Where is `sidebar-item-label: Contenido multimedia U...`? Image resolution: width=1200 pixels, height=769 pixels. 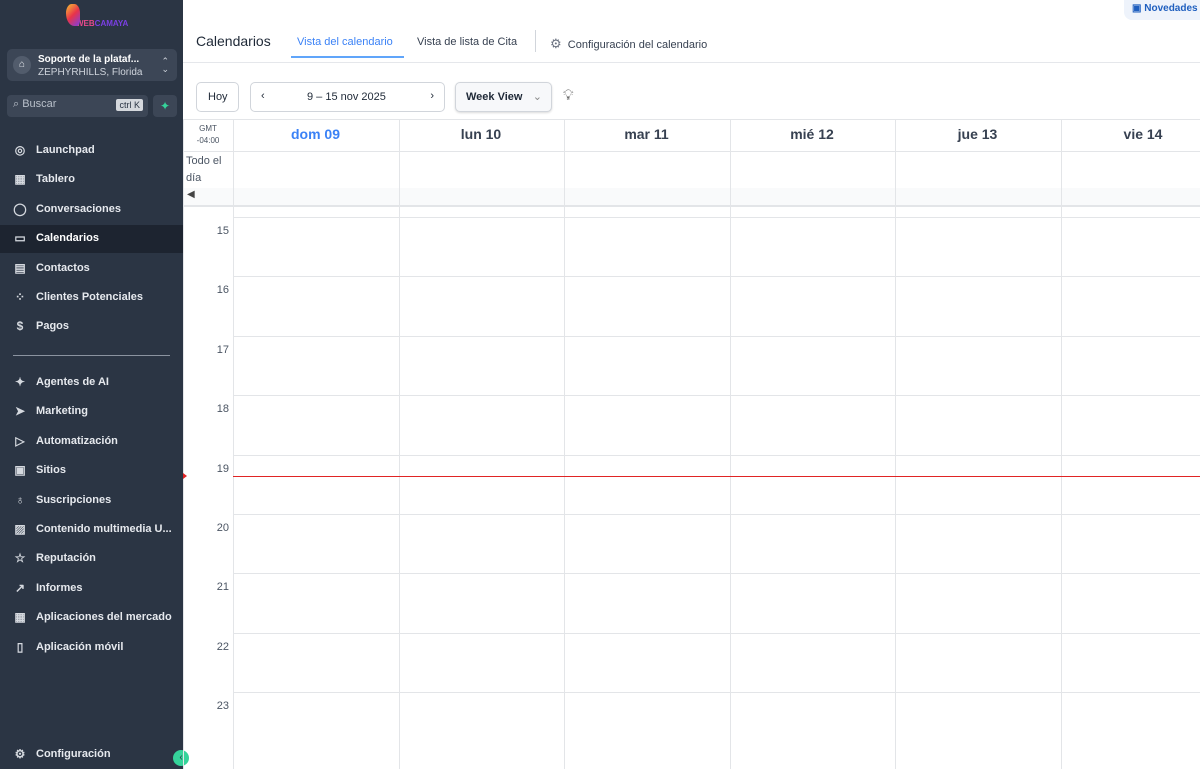 sidebar-item-label: Contenido multimedia U... is located at coordinates (104, 529).